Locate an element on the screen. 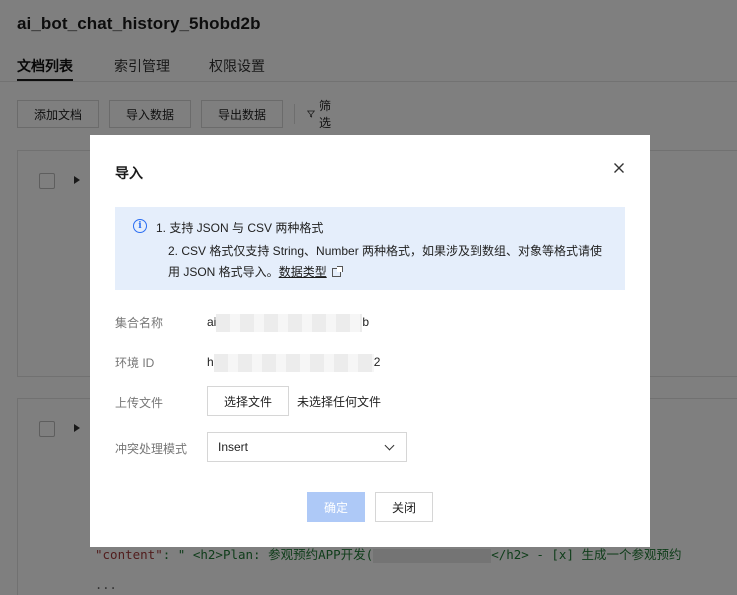 Image resolution: width=737 pixels, height=595 pixels. external-link-icon is located at coordinates (337, 271).